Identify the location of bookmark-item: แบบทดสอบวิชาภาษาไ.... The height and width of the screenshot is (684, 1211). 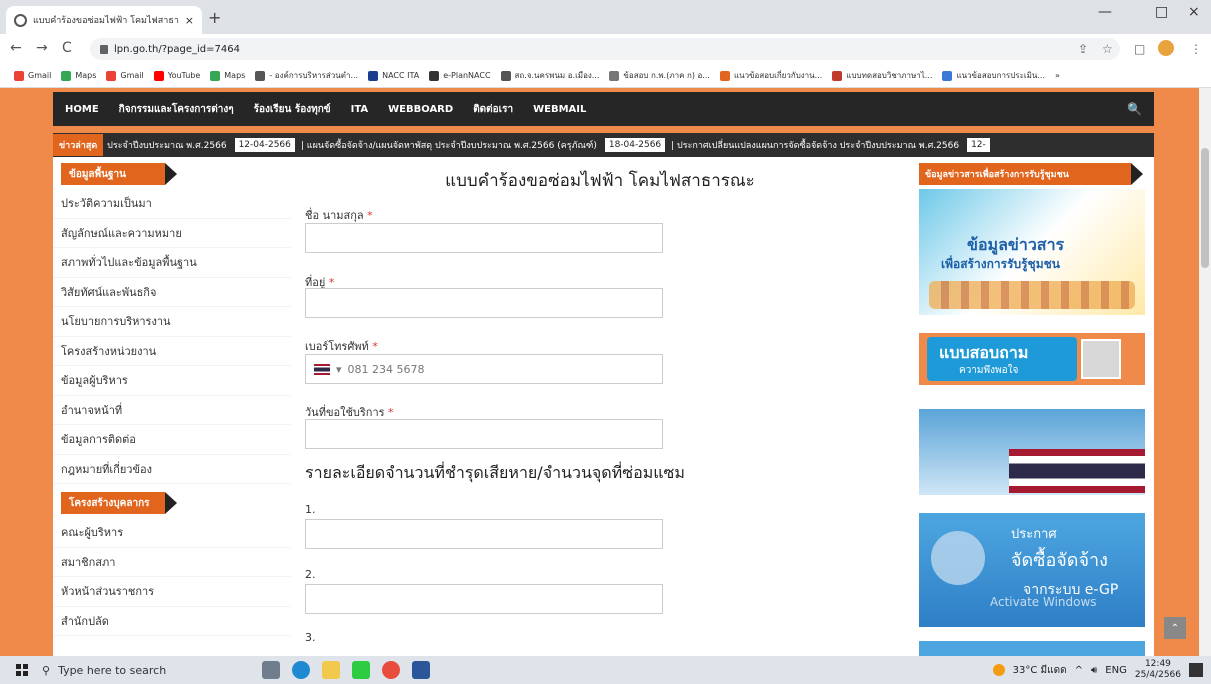
(882, 75).